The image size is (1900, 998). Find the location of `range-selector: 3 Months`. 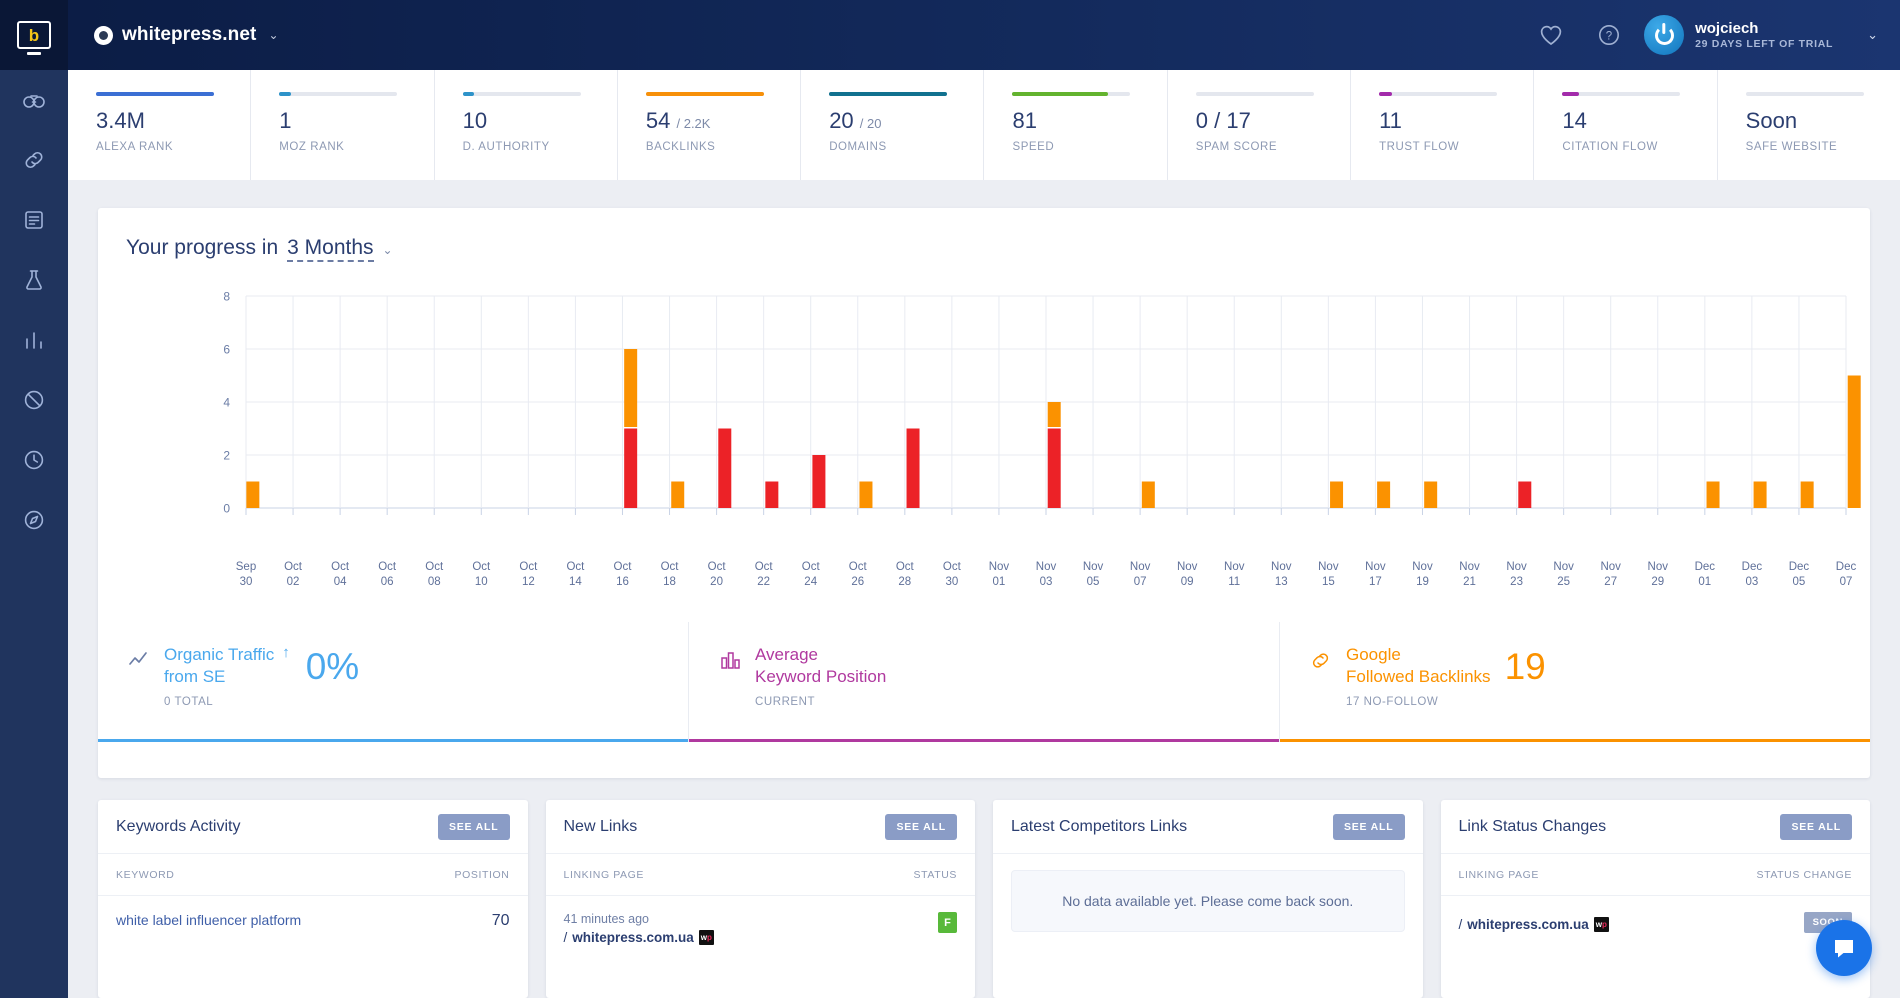

range-selector: 3 Months is located at coordinates (330, 249).